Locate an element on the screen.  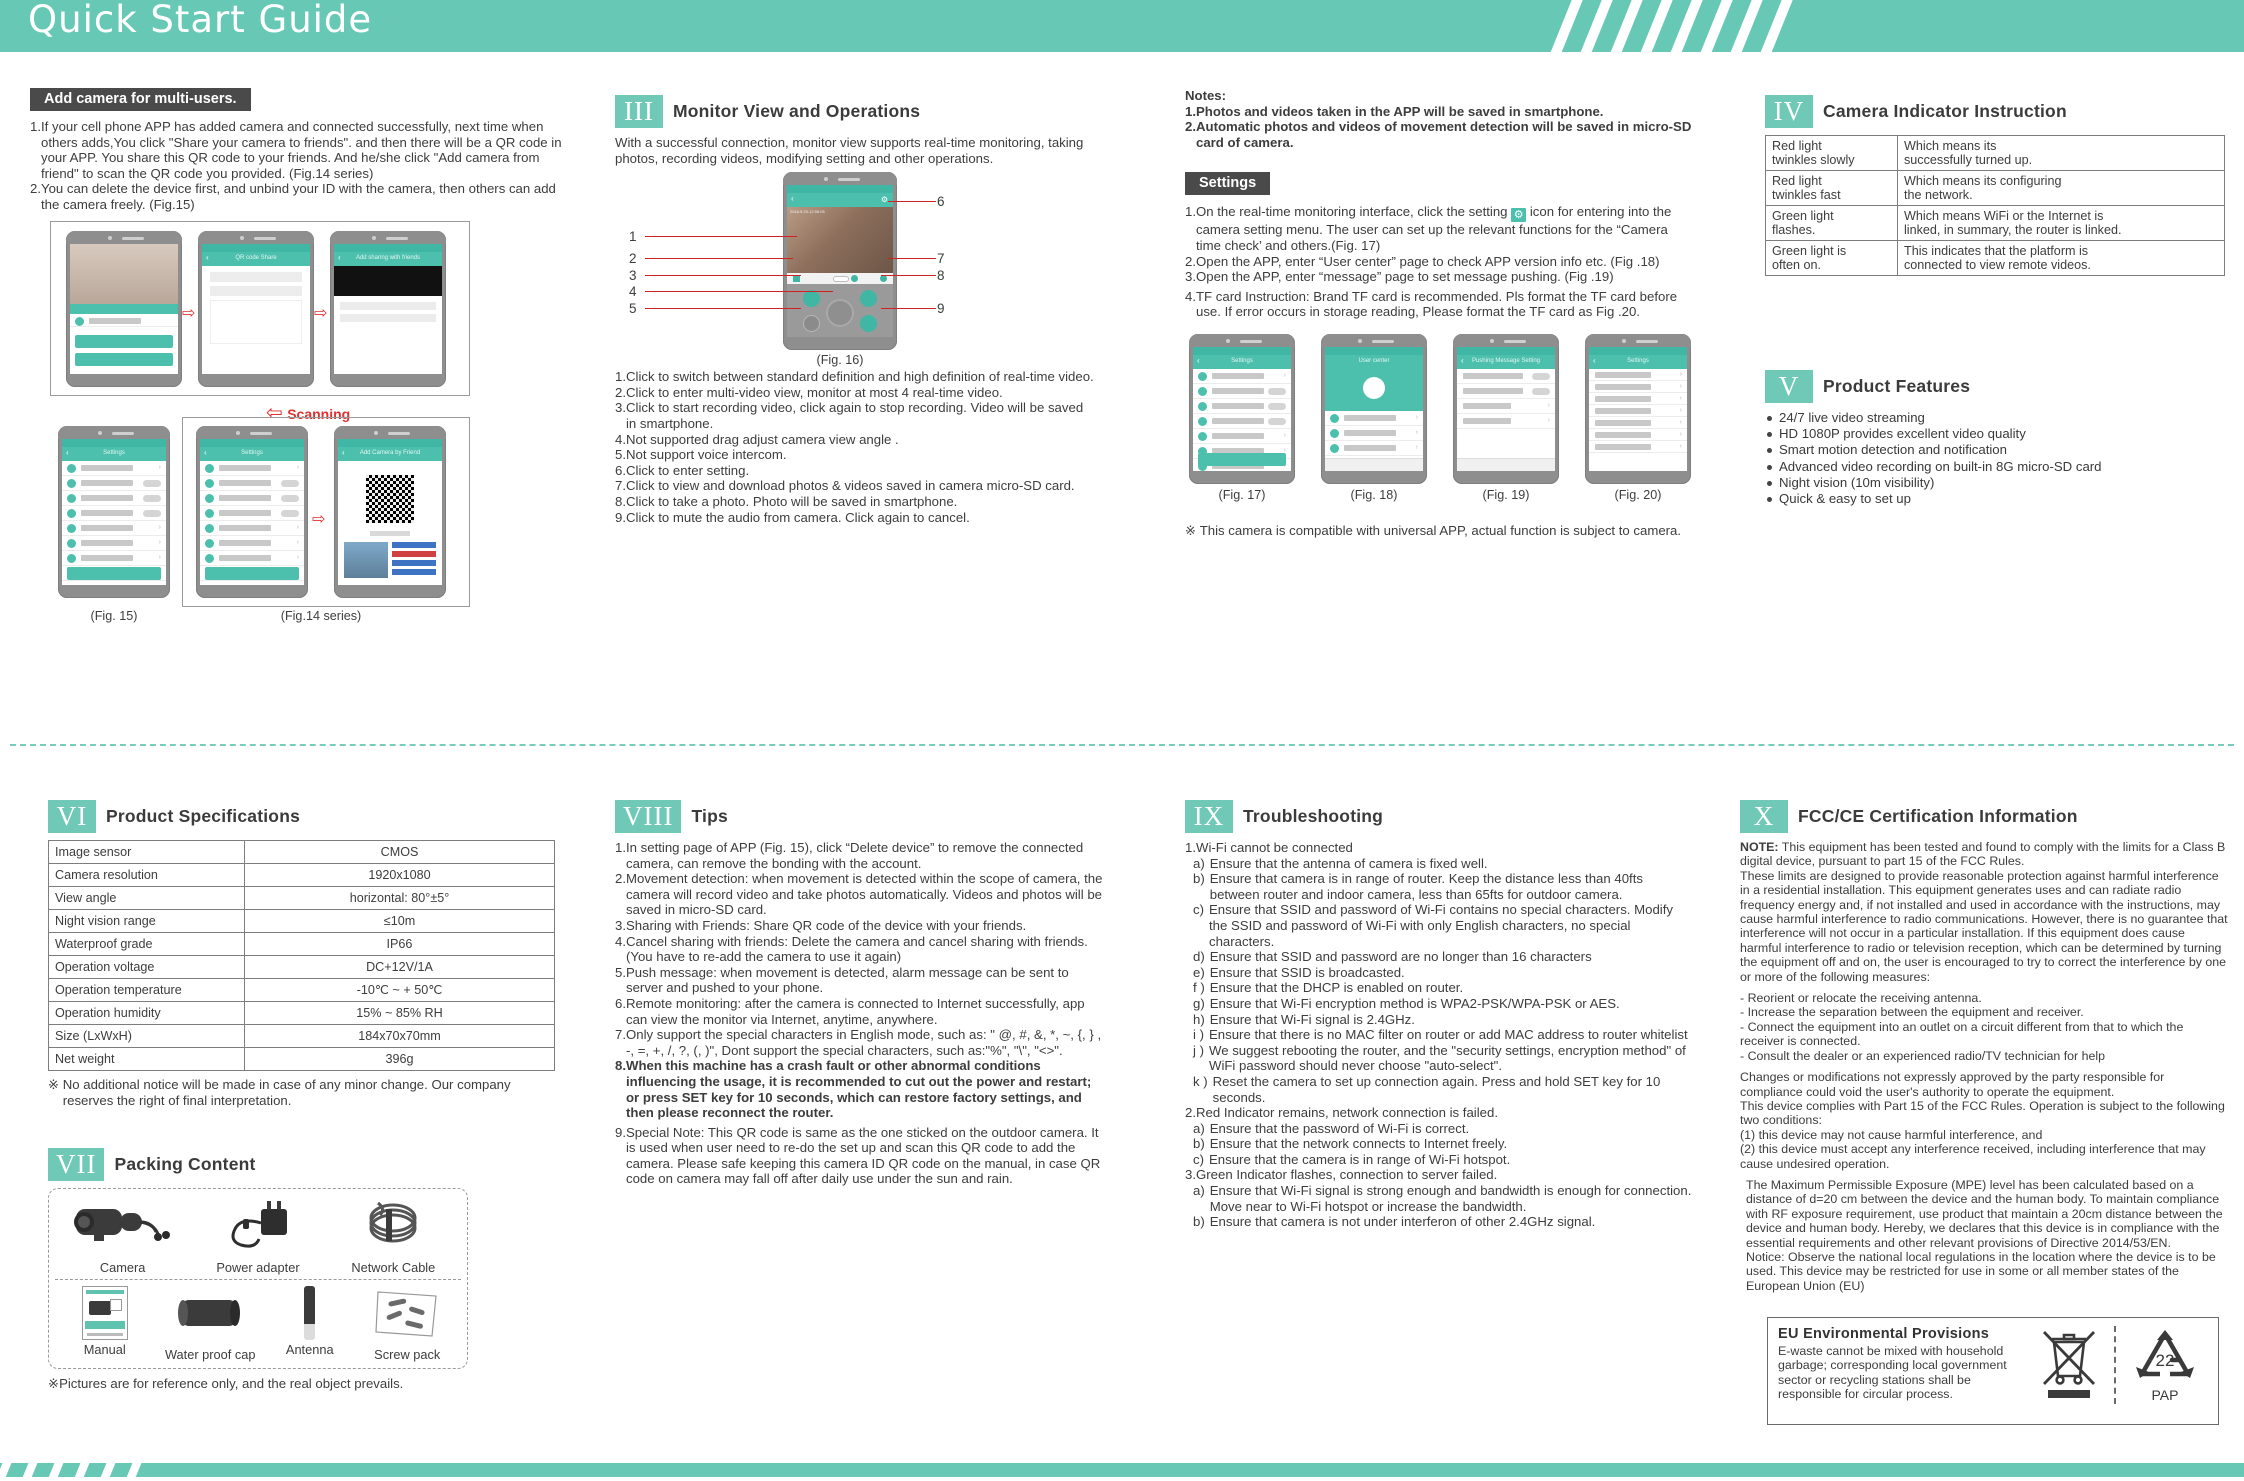
notes-heading: Notes: is located at coordinates (1206, 95).